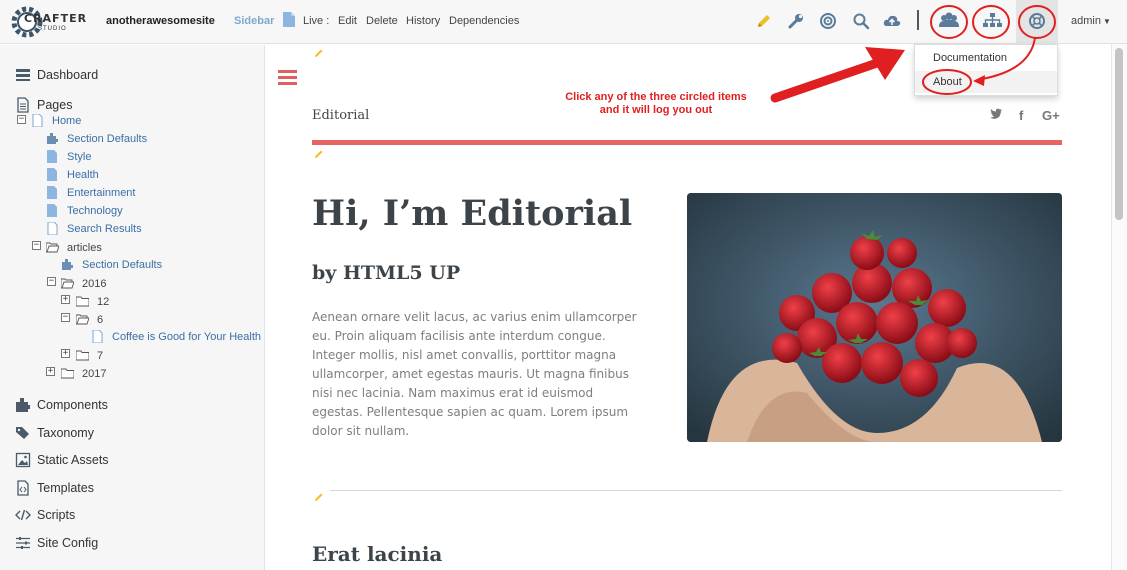 The height and width of the screenshot is (570, 1127). I want to click on wrench-icon, so click(796, 21).